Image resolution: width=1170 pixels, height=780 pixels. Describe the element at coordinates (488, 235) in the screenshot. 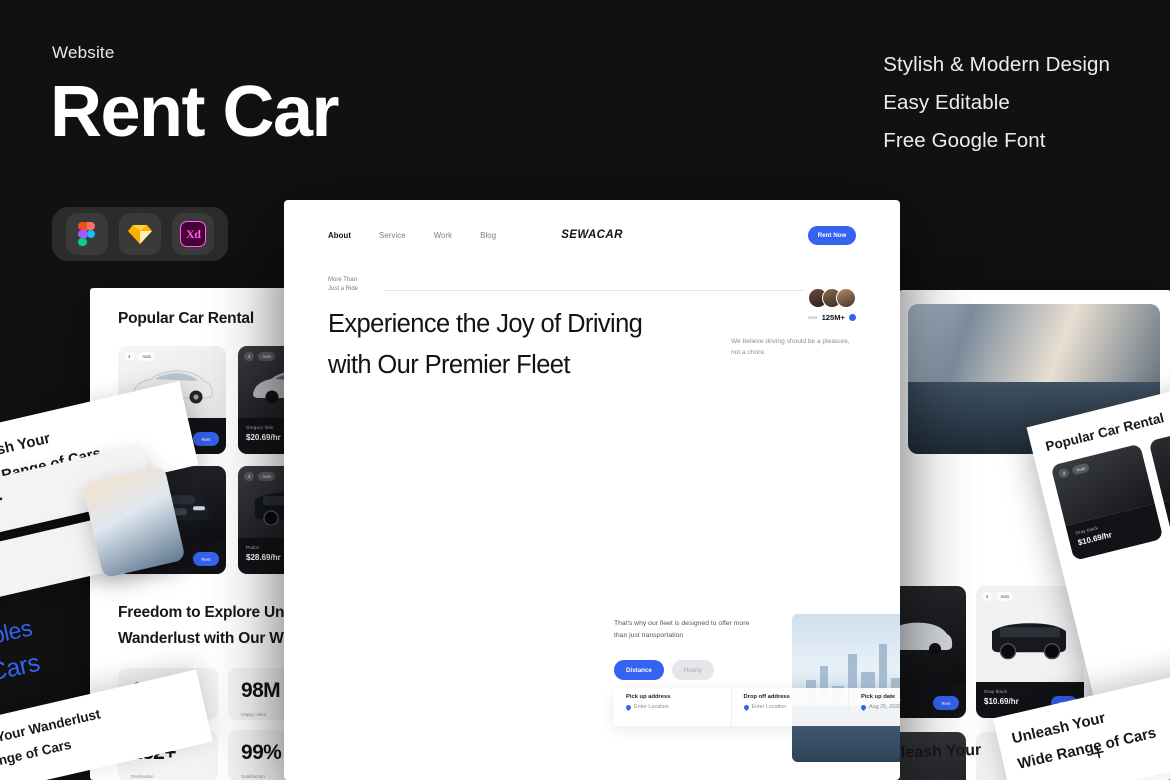

I see `nav-item-blog: Blog` at that location.